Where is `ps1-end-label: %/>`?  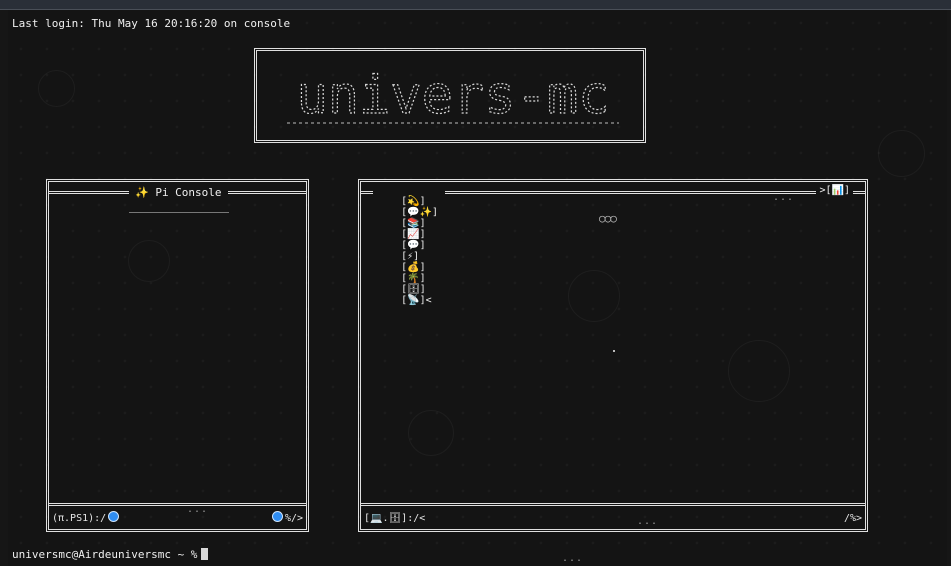 ps1-end-label: %/> is located at coordinates (293, 518).